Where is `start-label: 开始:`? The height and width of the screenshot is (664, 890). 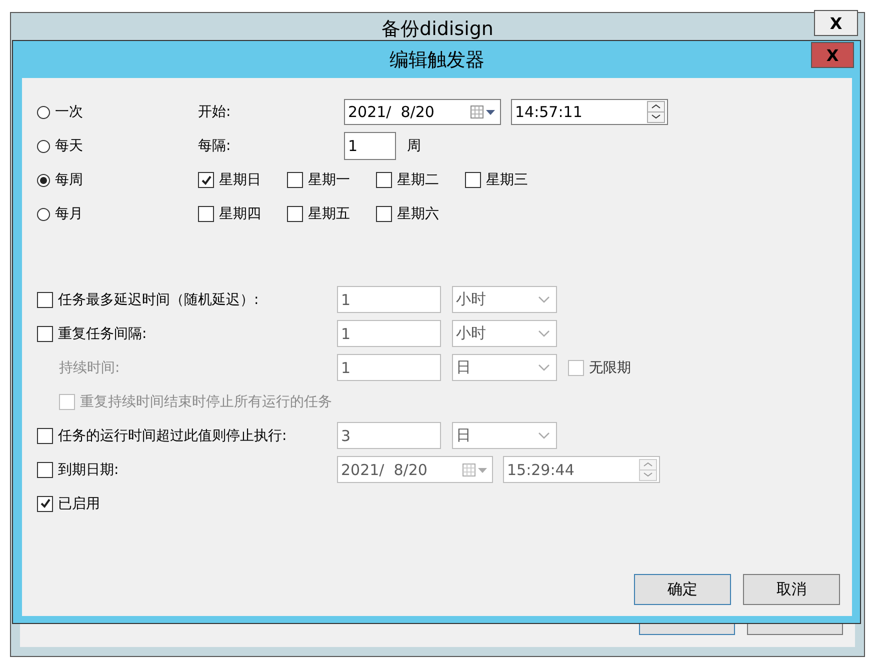
start-label: 开始: is located at coordinates (215, 112).